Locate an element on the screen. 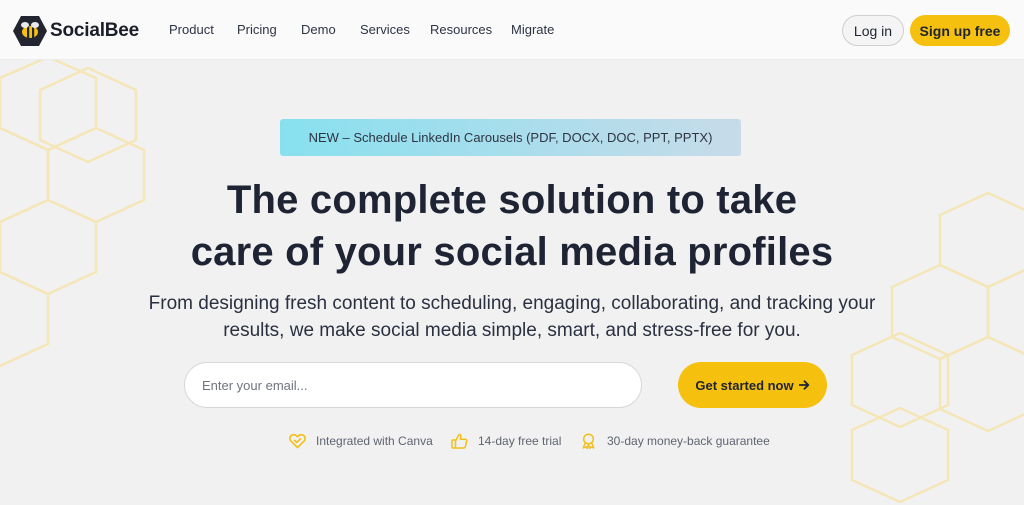 This screenshot has height=505, width=1024. feature-free-trial: 14-day free trial is located at coordinates (506, 441).